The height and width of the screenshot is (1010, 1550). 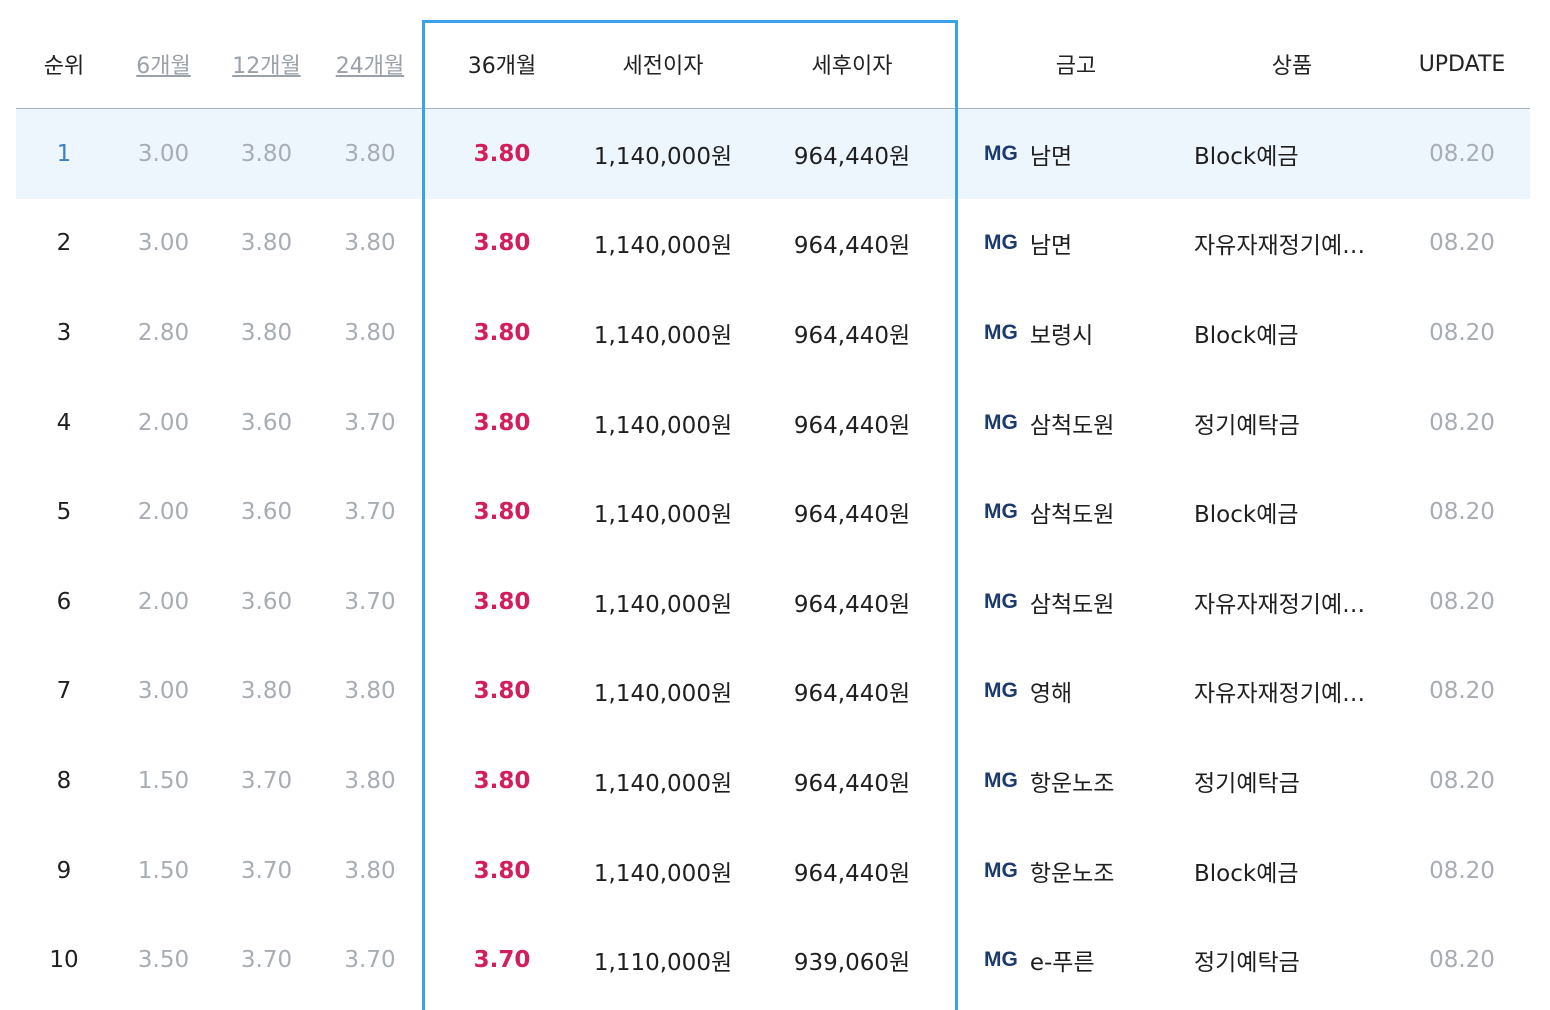 What do you see at coordinates (163, 64) in the screenshot?
I see `sort-6-months-link: 6개월` at bounding box center [163, 64].